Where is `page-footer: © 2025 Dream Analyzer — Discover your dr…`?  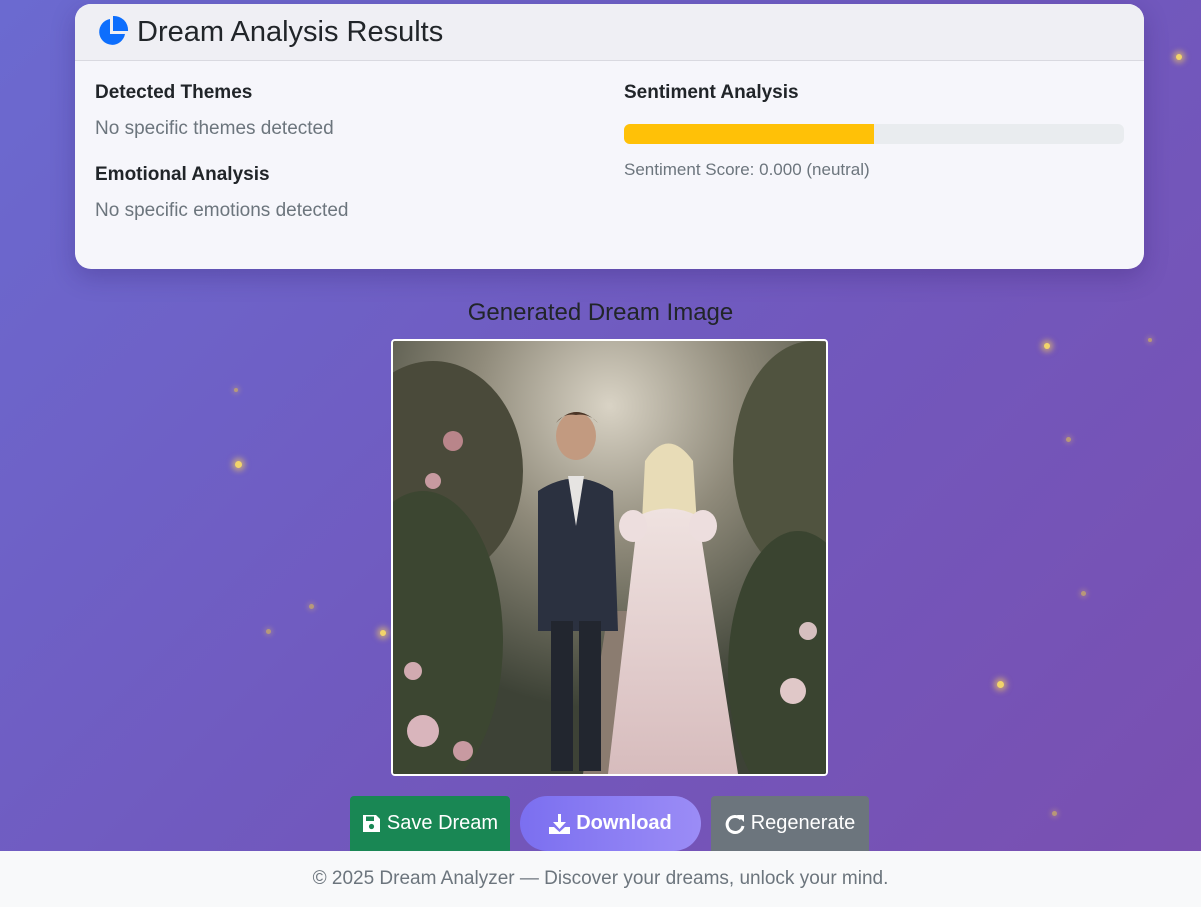 page-footer: © 2025 Dream Analyzer — Discover your dr… is located at coordinates (600, 879).